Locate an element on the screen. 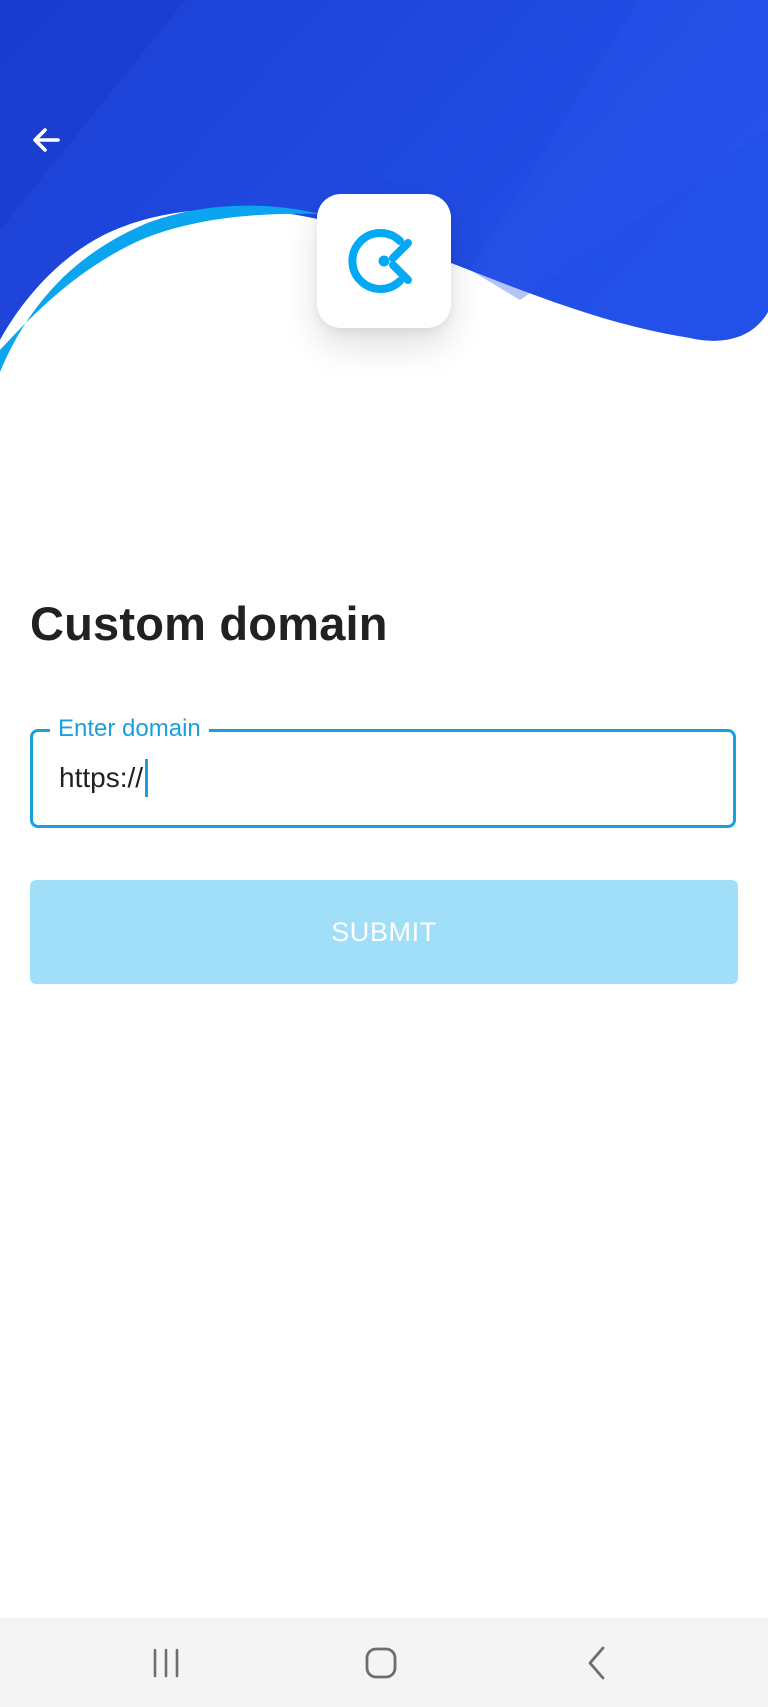 This screenshot has width=768, height=1707. arrow-left-icon is located at coordinates (46, 140).